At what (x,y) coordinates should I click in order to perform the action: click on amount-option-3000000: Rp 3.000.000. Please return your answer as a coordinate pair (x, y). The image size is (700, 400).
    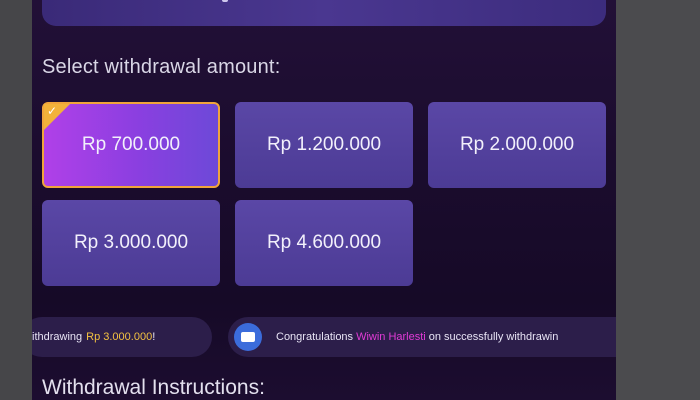
    Looking at the image, I should click on (131, 243).